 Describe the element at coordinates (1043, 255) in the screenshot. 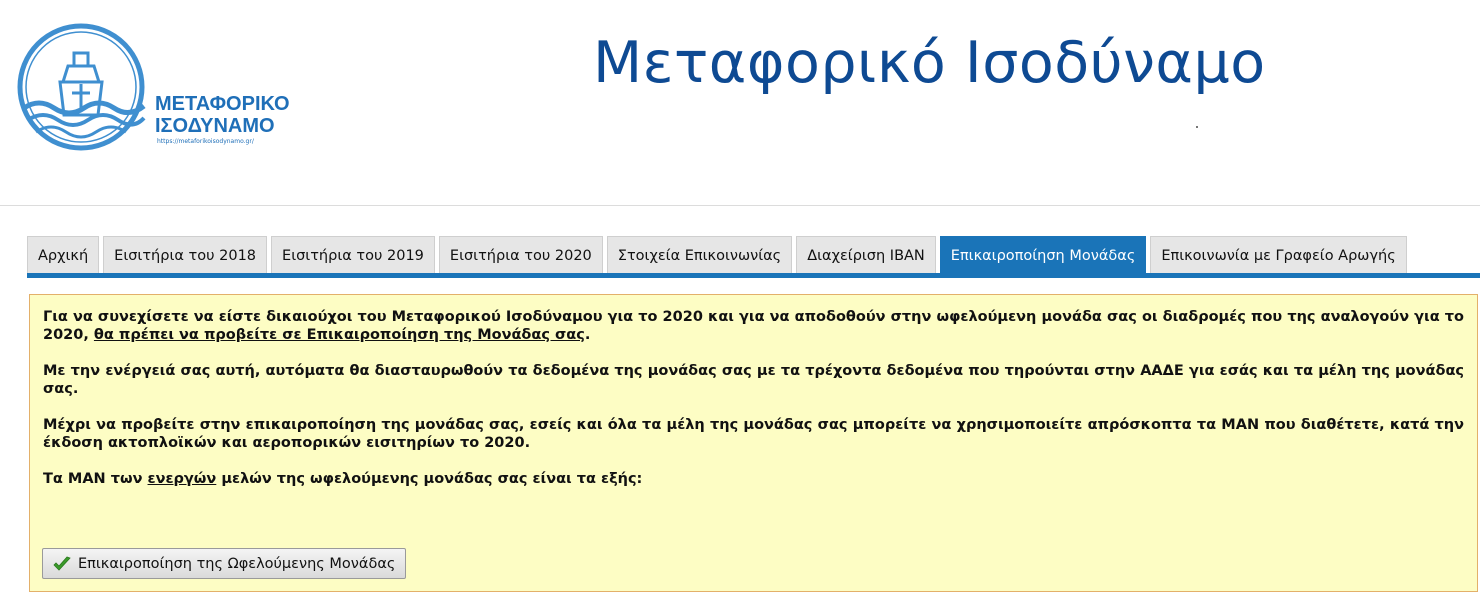

I see `tab-unit-update: Επικαιροποίηση Μονάδας` at that location.